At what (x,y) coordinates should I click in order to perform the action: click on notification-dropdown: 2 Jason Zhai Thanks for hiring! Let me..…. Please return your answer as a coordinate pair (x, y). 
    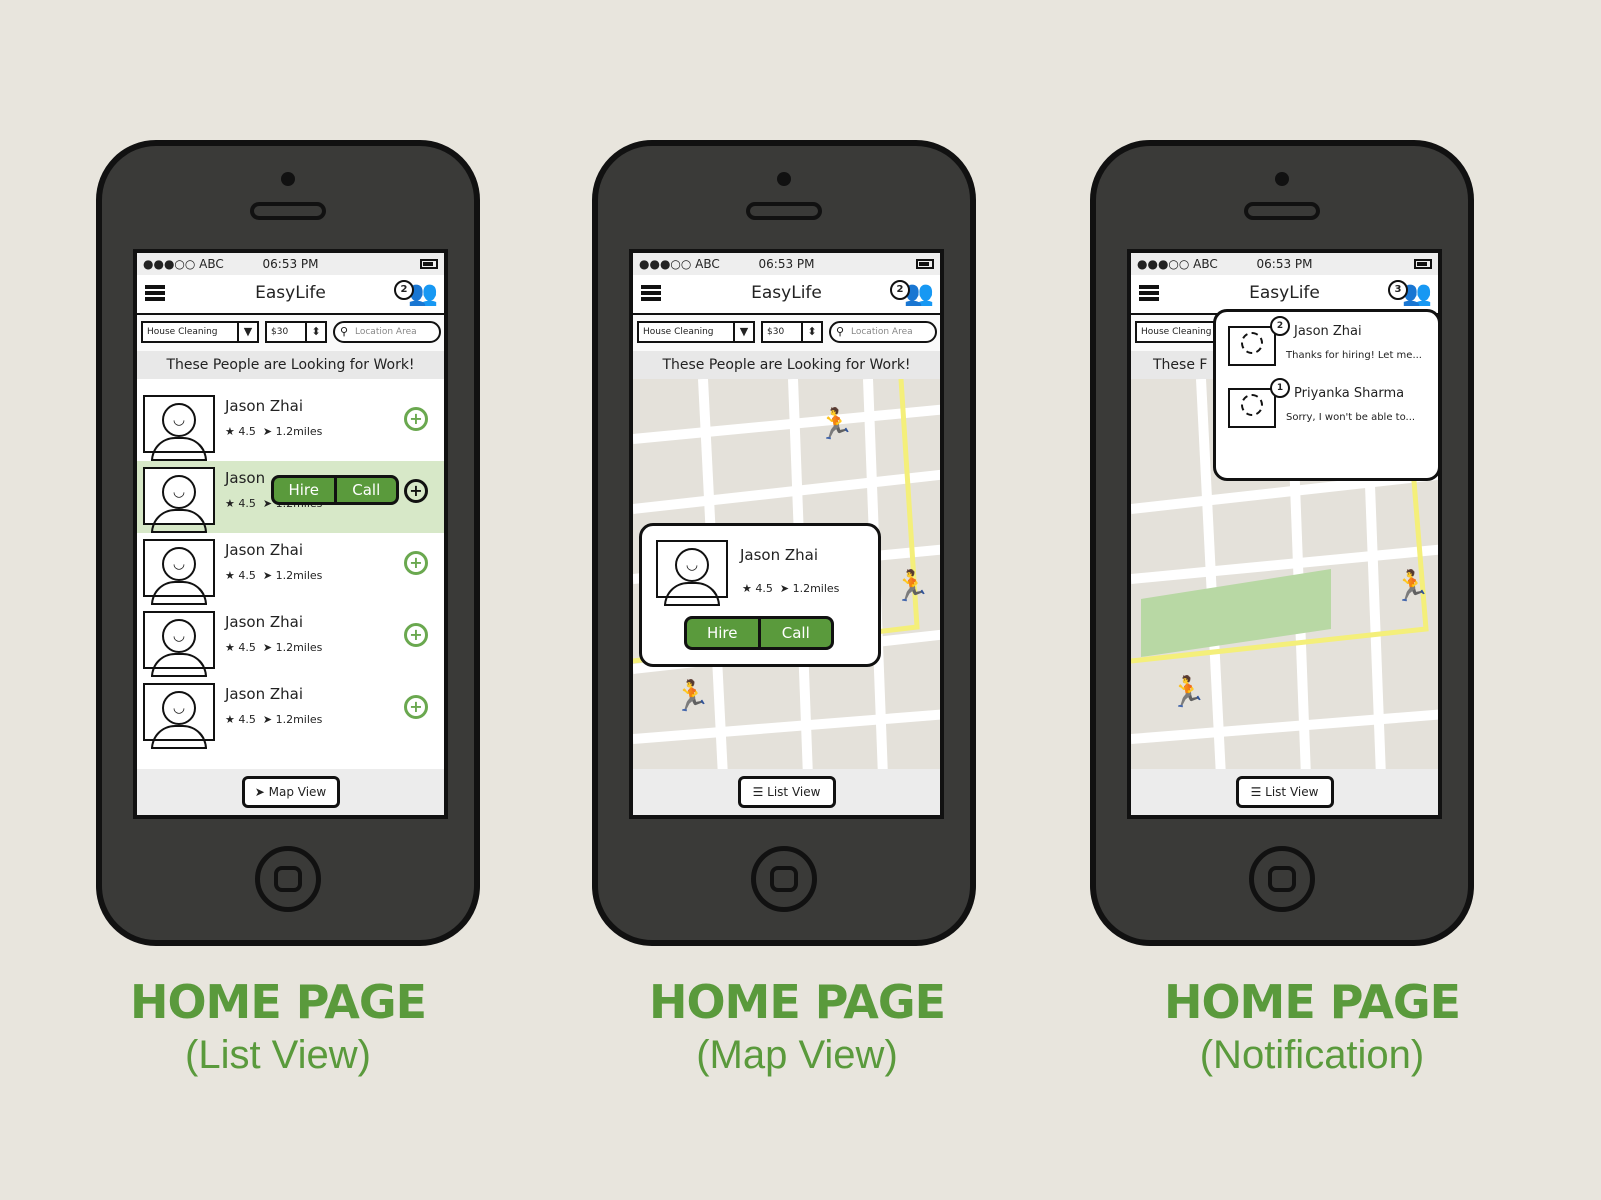
    Looking at the image, I should click on (1325, 395).